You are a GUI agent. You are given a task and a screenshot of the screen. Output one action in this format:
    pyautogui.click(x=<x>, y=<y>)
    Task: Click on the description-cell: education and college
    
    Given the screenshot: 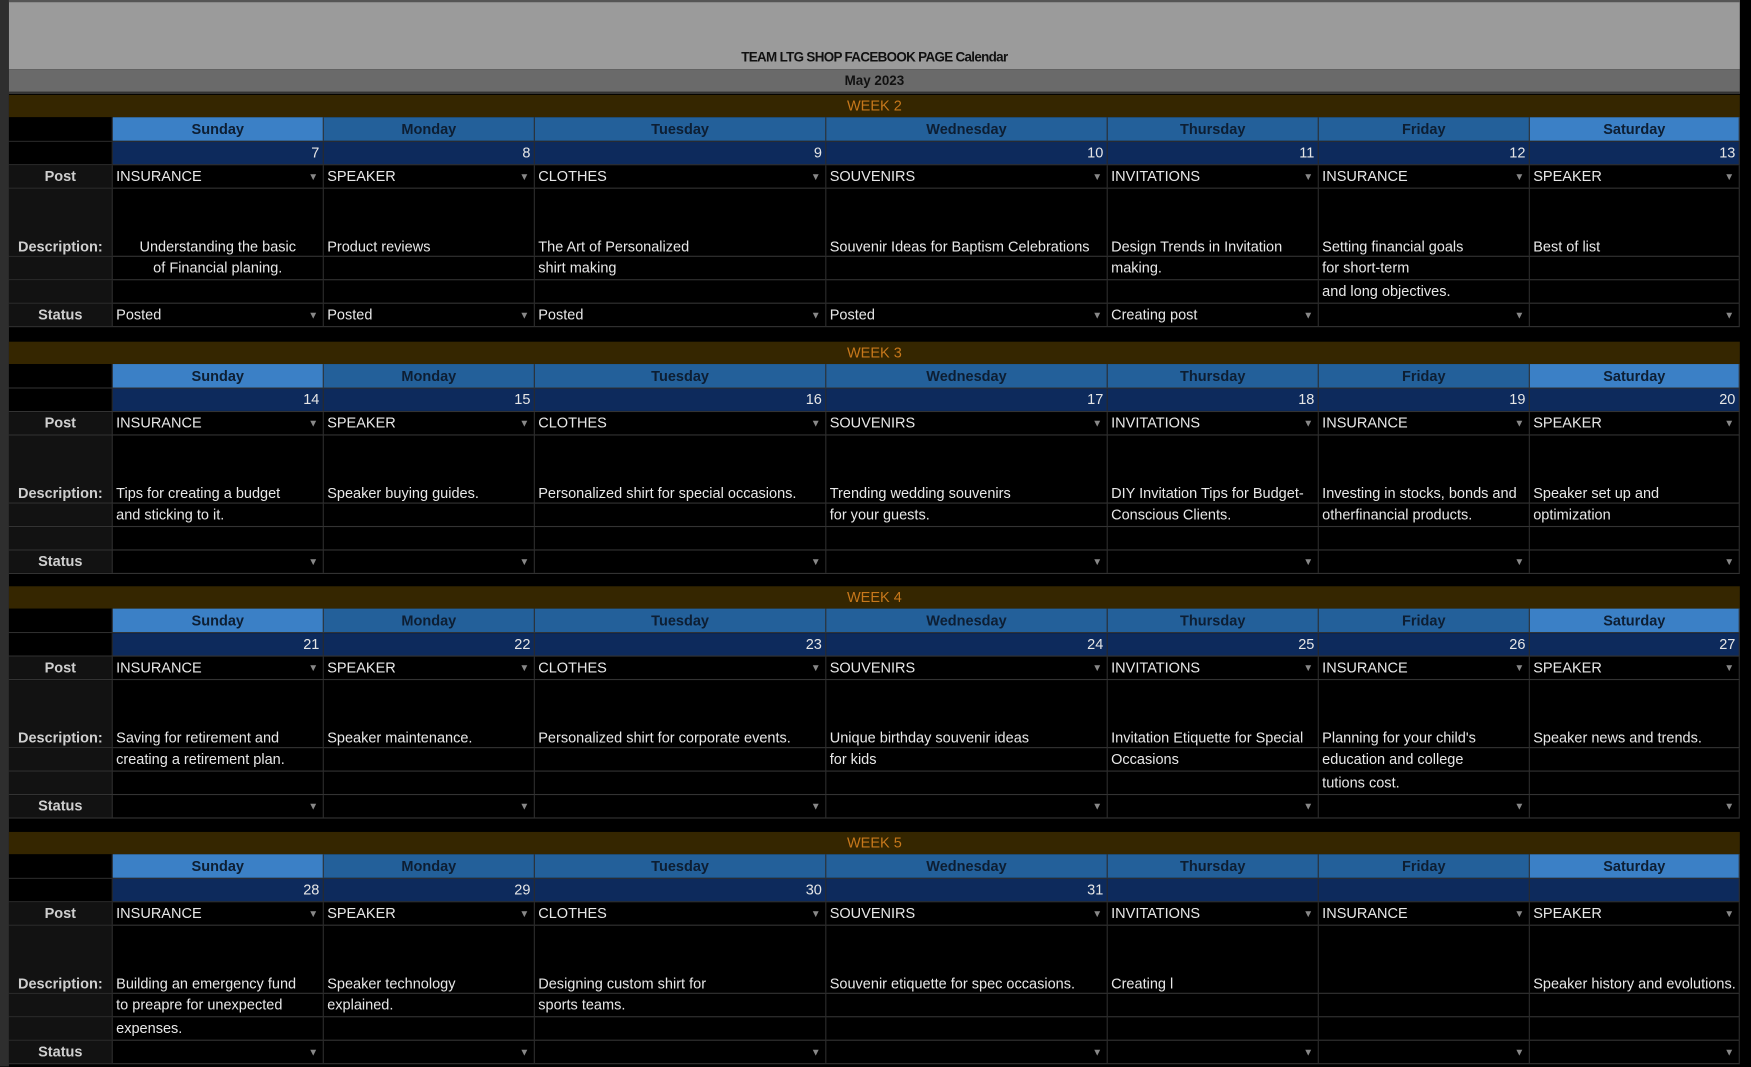 What is the action you would take?
    pyautogui.click(x=1424, y=759)
    